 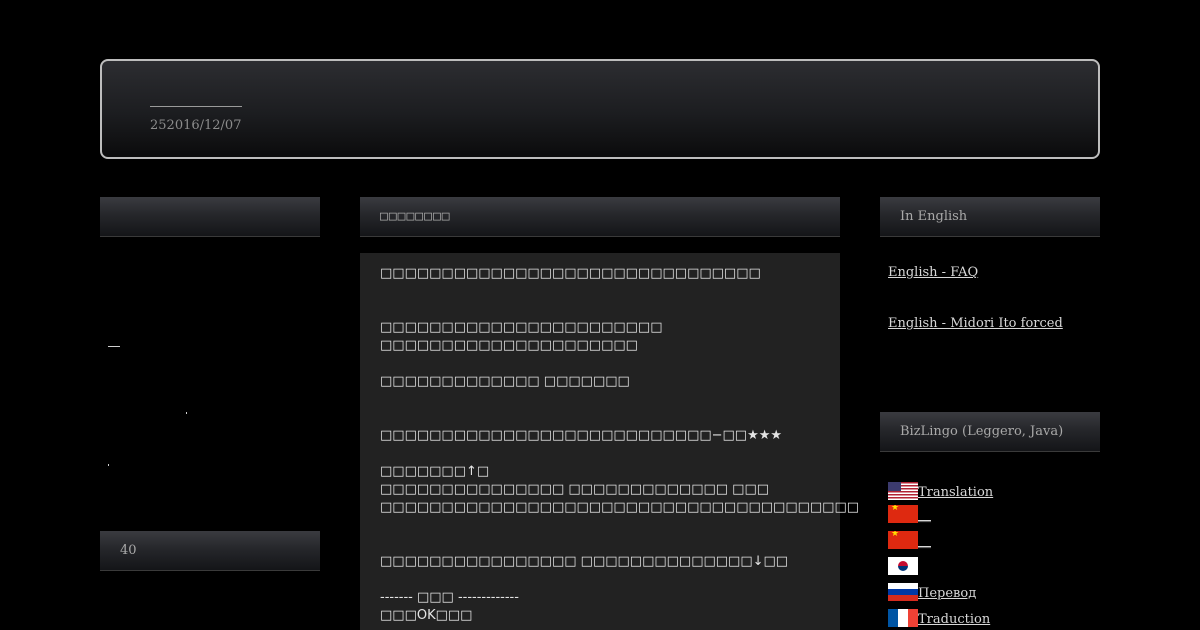 I want to click on article-line: □□□□□□□□□□□□□□□□□□□□□□□□□□□□□□□□□□□□□□□, so click(x=620, y=507).